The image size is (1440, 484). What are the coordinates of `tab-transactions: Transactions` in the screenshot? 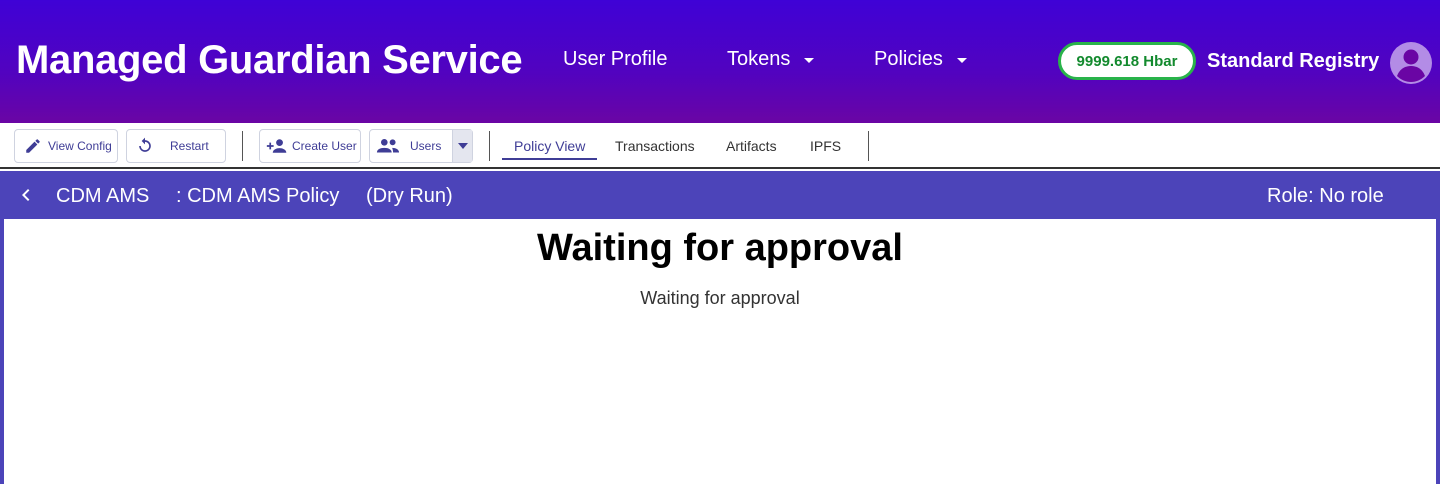 It's located at (655, 146).